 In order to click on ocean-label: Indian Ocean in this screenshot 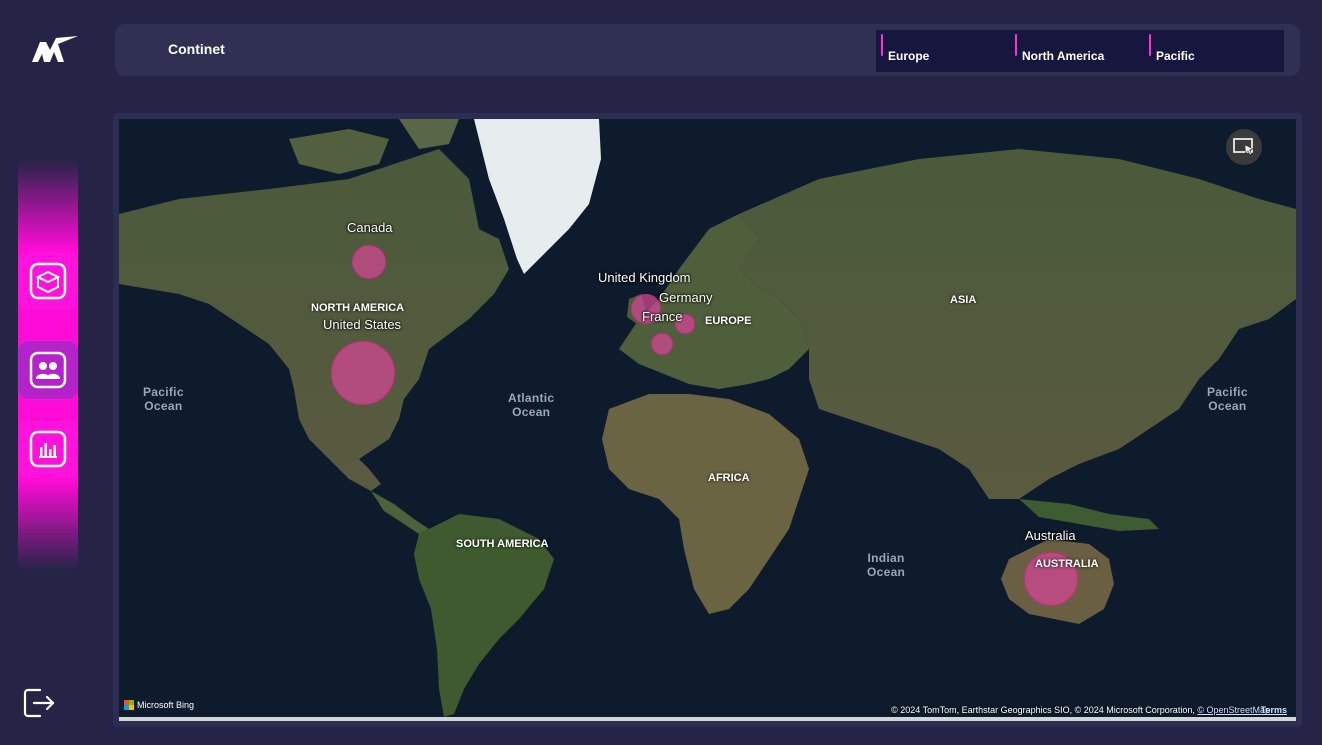, I will do `click(886, 565)`.